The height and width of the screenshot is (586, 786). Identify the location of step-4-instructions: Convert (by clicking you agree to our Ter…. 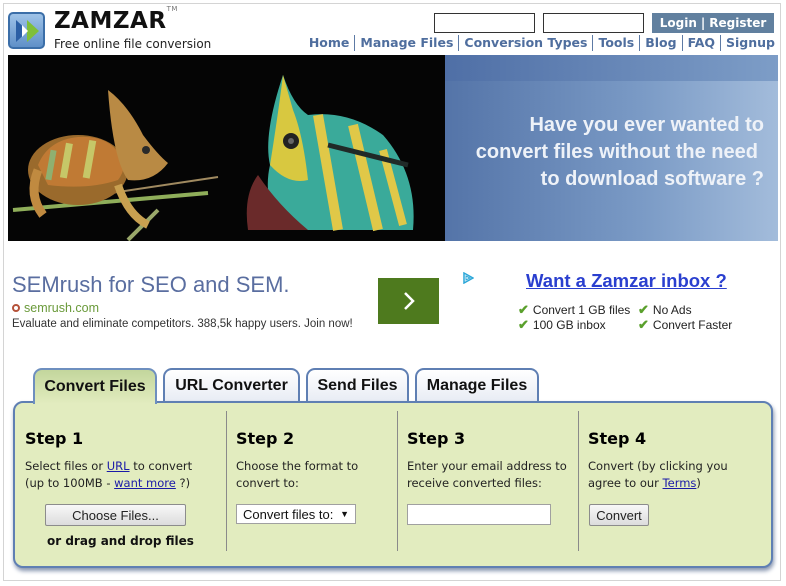
(658, 474).